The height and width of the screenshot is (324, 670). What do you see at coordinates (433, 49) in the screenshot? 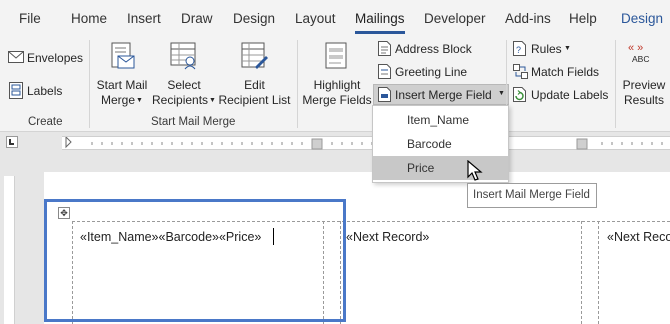
I see `address-block-label: Address Block` at bounding box center [433, 49].